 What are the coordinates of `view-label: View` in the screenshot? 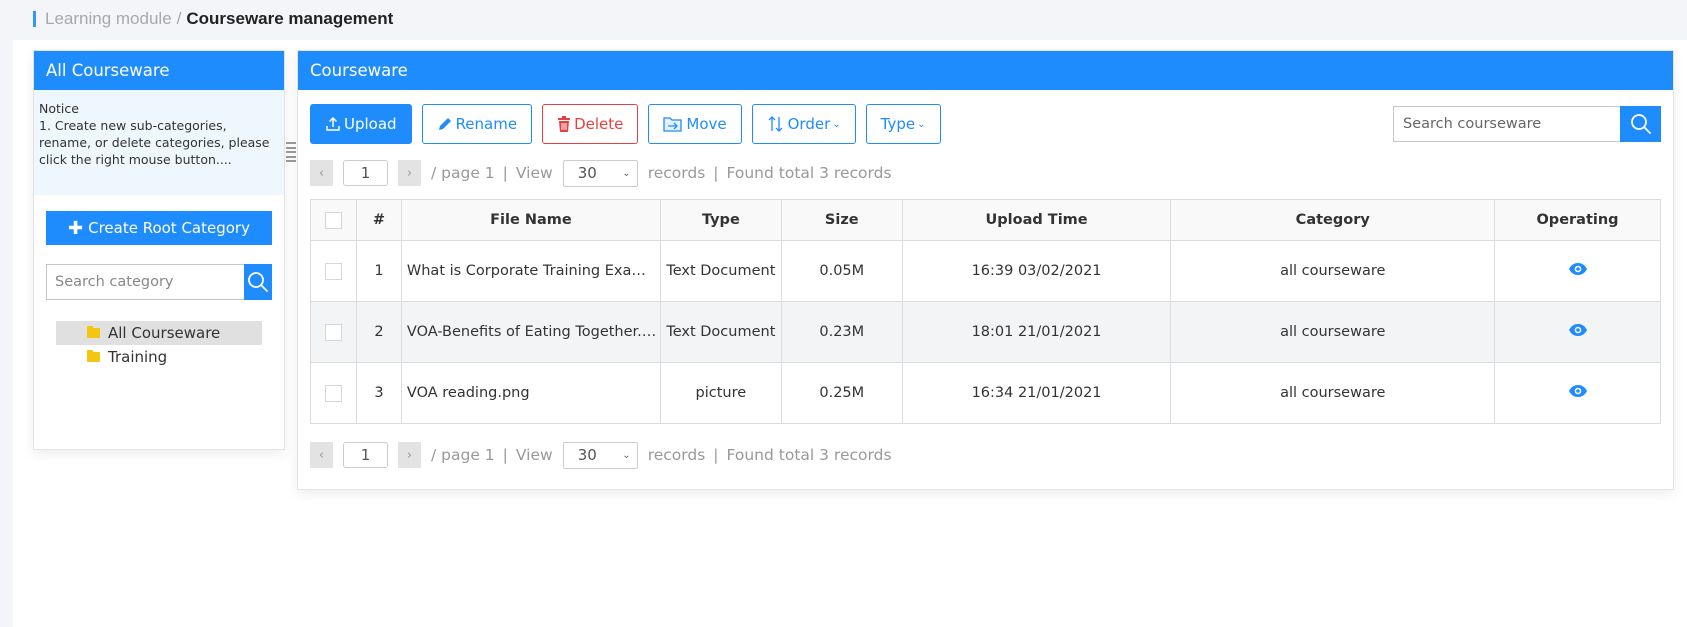 It's located at (534, 455).